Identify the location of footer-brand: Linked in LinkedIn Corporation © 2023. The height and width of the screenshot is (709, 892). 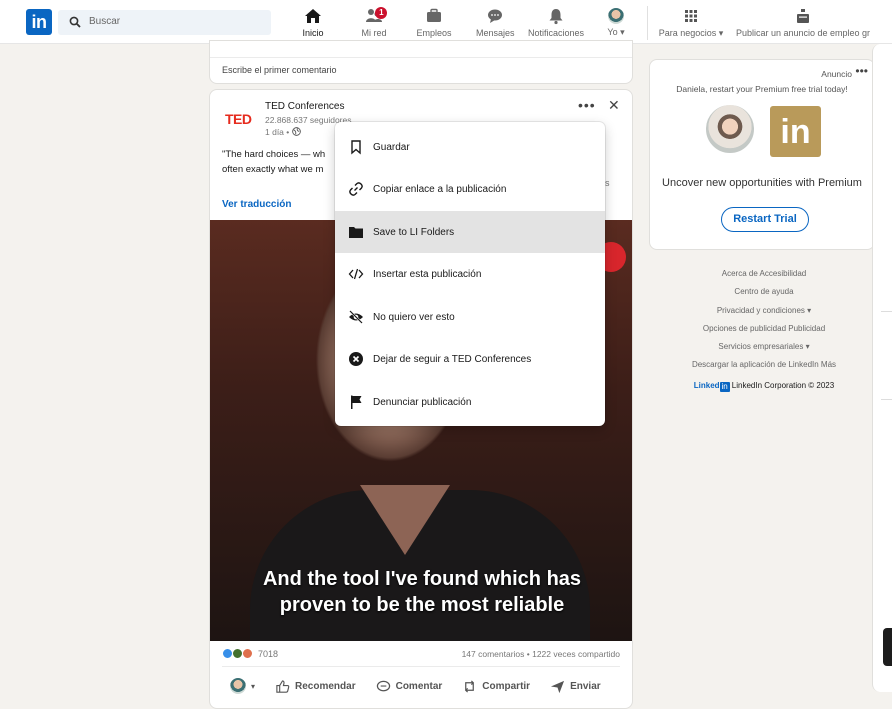
(764, 386).